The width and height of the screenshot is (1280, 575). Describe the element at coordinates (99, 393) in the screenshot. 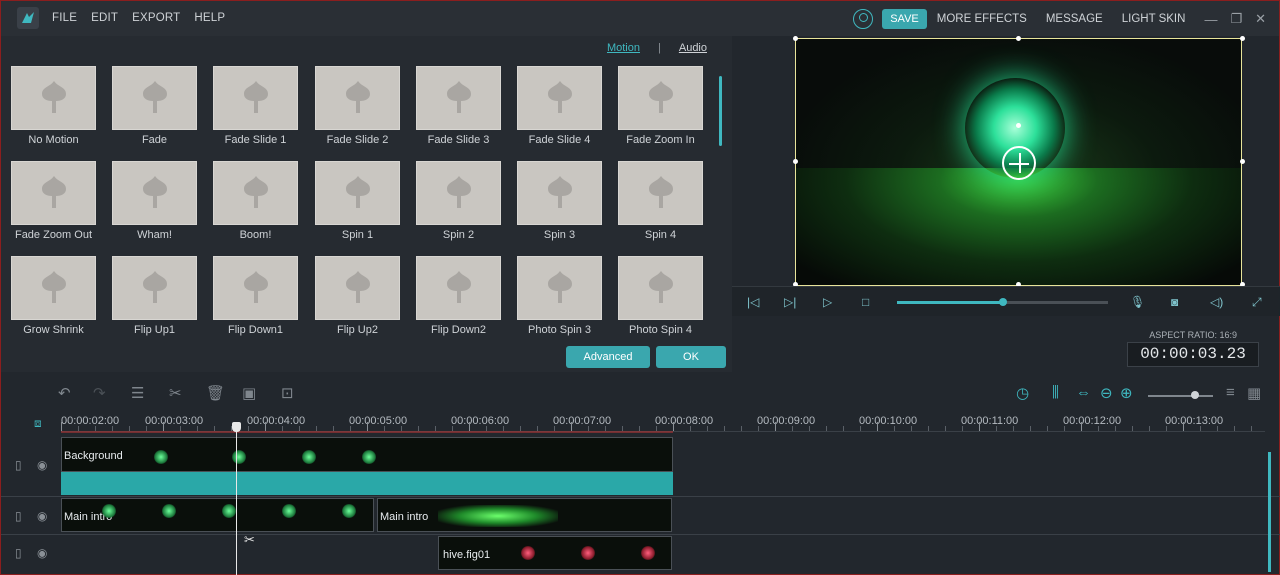

I see `redo-icon: ↷` at that location.